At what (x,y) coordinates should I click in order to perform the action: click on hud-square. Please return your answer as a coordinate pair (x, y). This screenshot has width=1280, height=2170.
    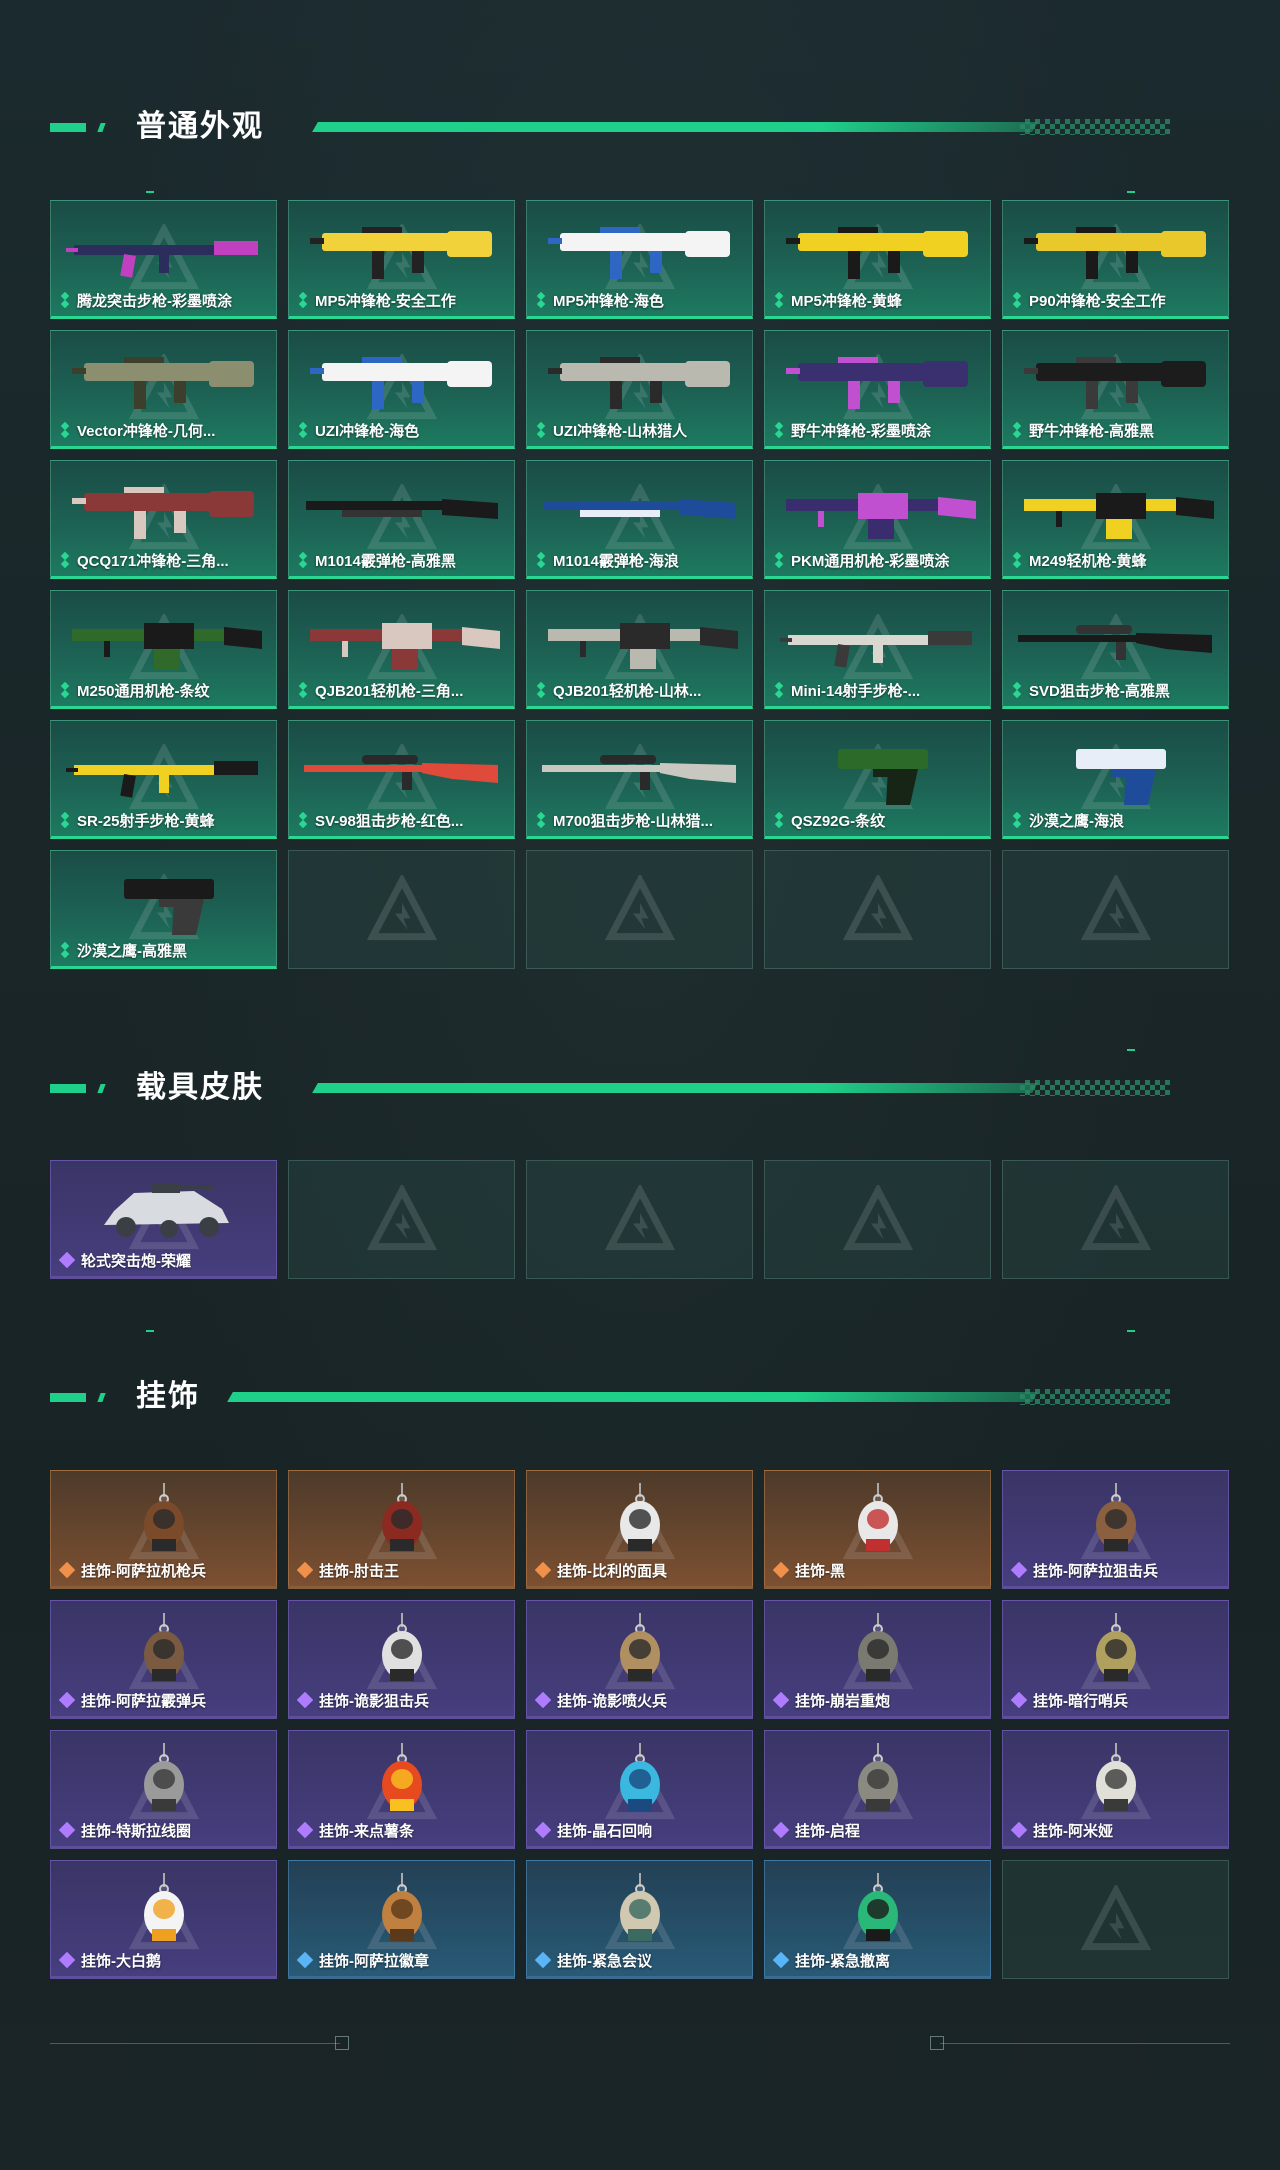
    Looking at the image, I should click on (342, 2043).